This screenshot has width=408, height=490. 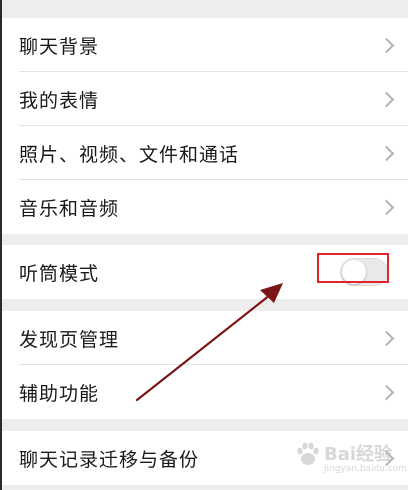 I want to click on settings-item-music-audio: 音乐和音频, so click(x=204, y=207).